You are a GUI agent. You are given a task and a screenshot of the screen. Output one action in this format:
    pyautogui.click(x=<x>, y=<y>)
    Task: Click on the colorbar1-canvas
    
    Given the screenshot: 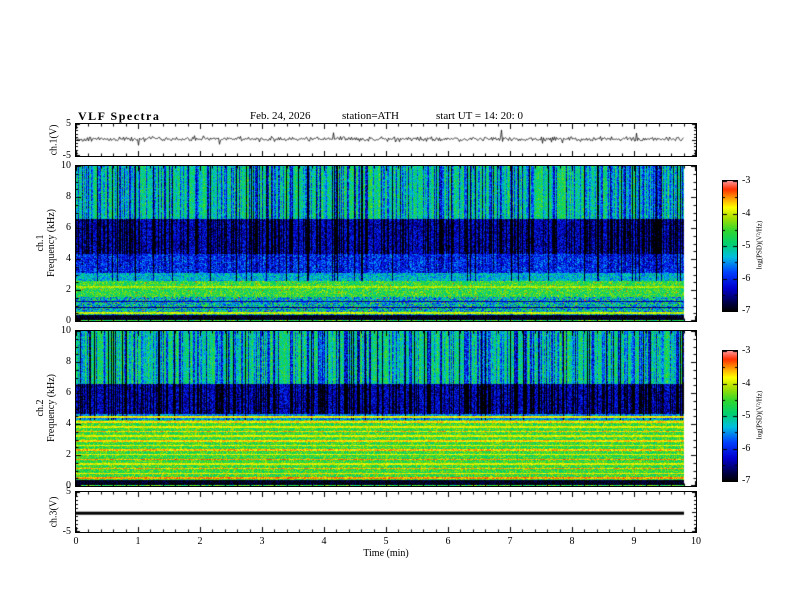 What is the action you would take?
    pyautogui.click(x=730, y=246)
    